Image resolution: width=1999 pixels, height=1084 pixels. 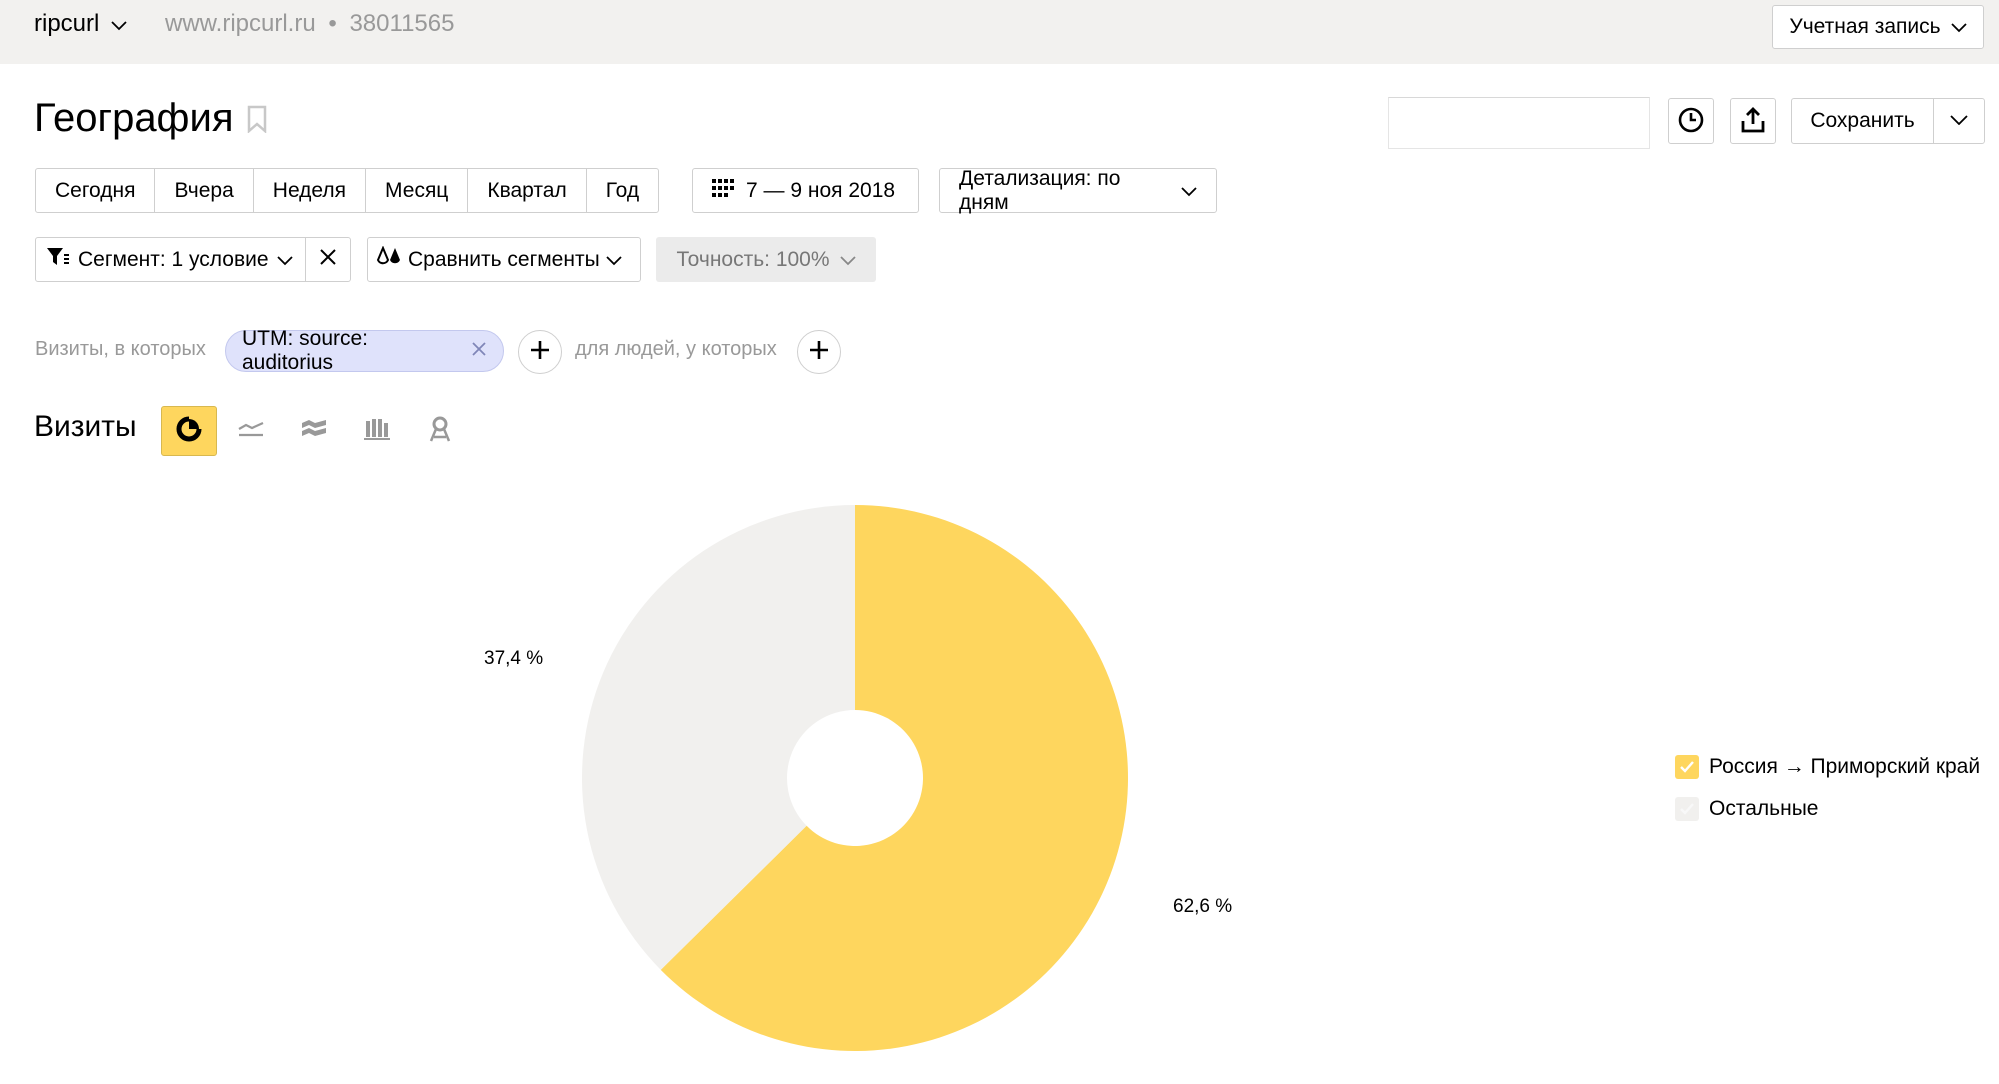 I want to click on chart-type-map, so click(x=440, y=431).